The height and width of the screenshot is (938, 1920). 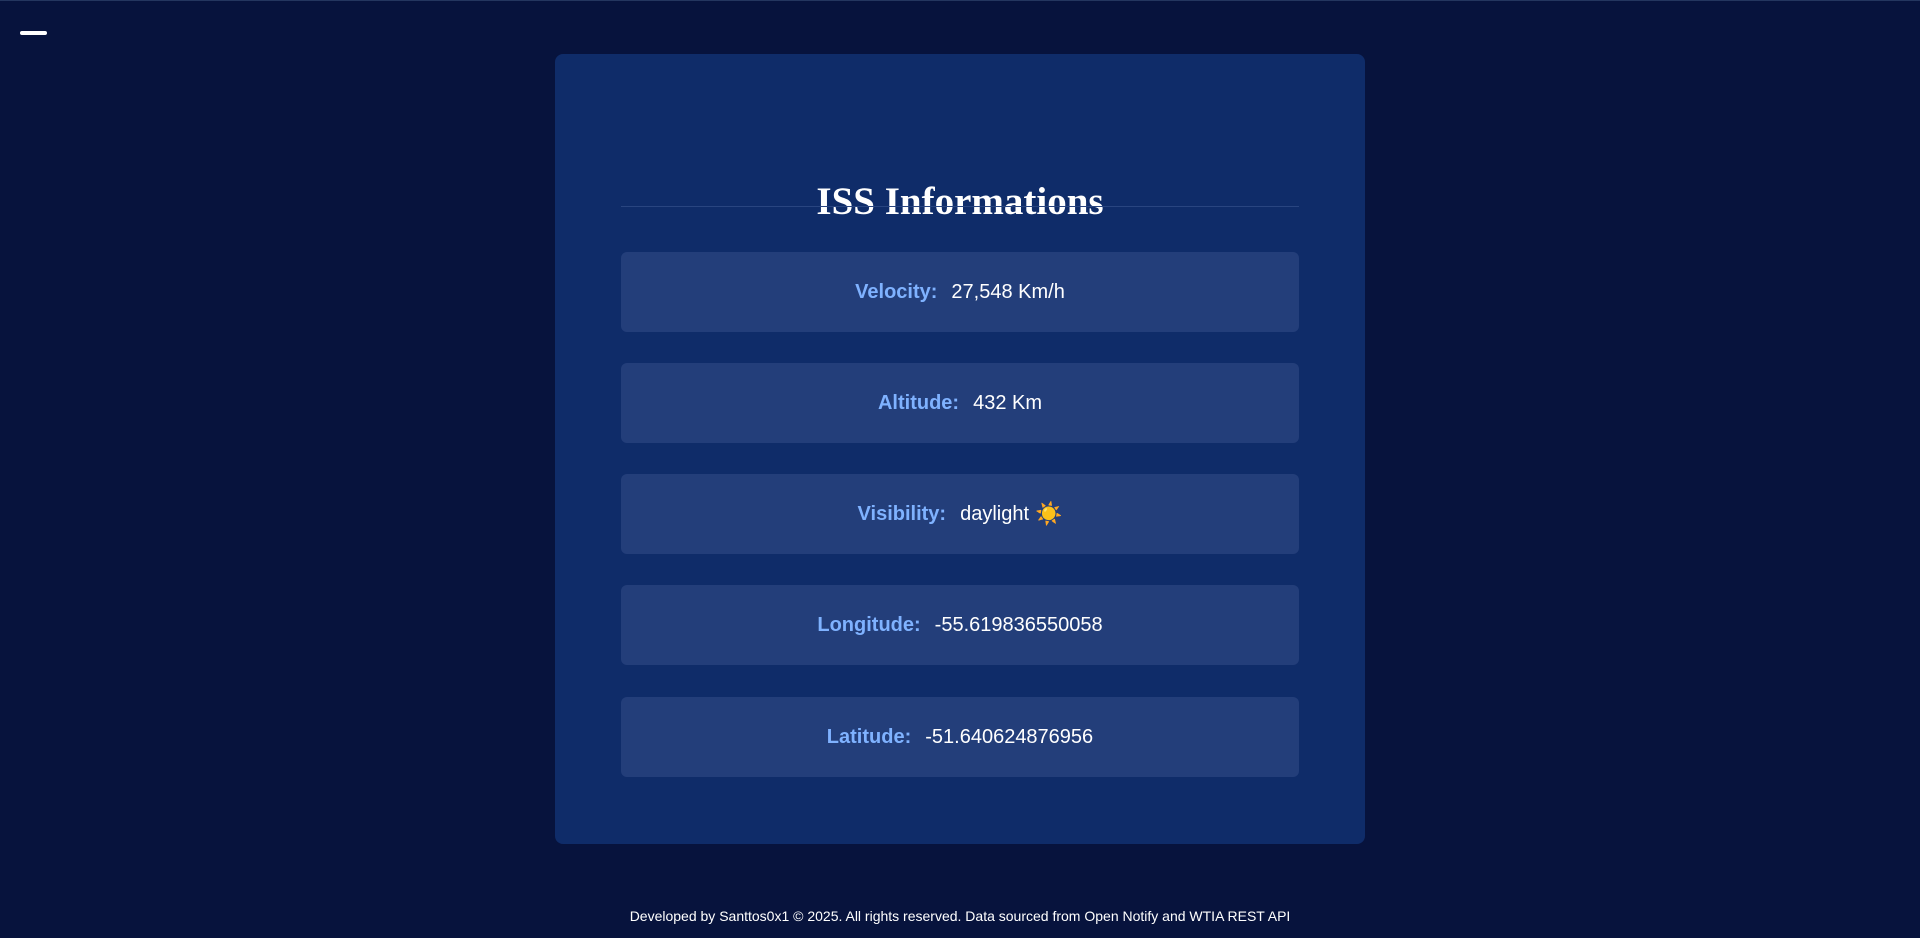 I want to click on visibility-row: Visibility: daylight ☀️, so click(x=960, y=514).